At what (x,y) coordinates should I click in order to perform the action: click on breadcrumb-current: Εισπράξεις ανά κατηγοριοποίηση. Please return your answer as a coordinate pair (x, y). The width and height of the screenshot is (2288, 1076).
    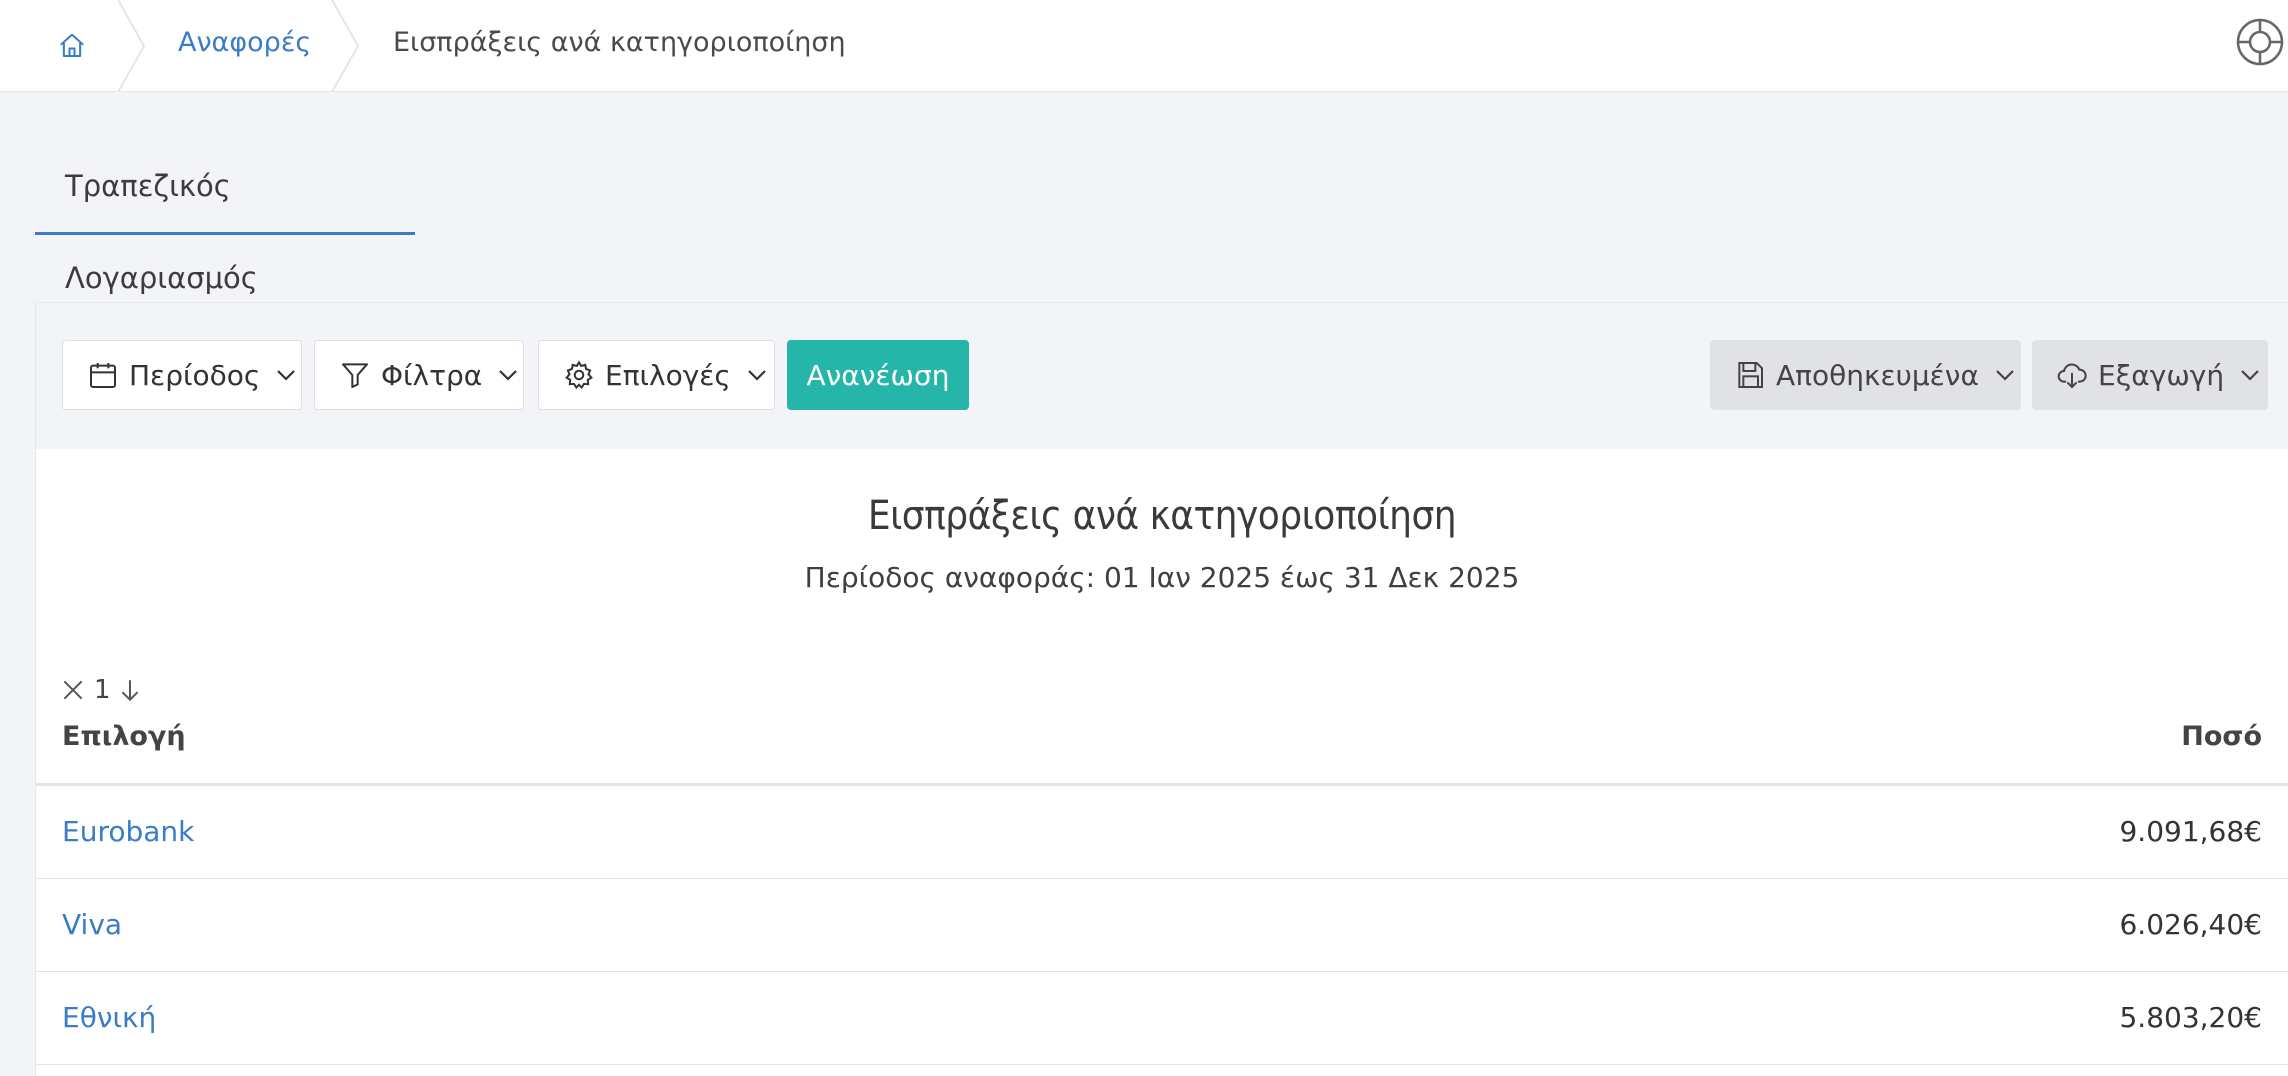
    Looking at the image, I should click on (619, 42).